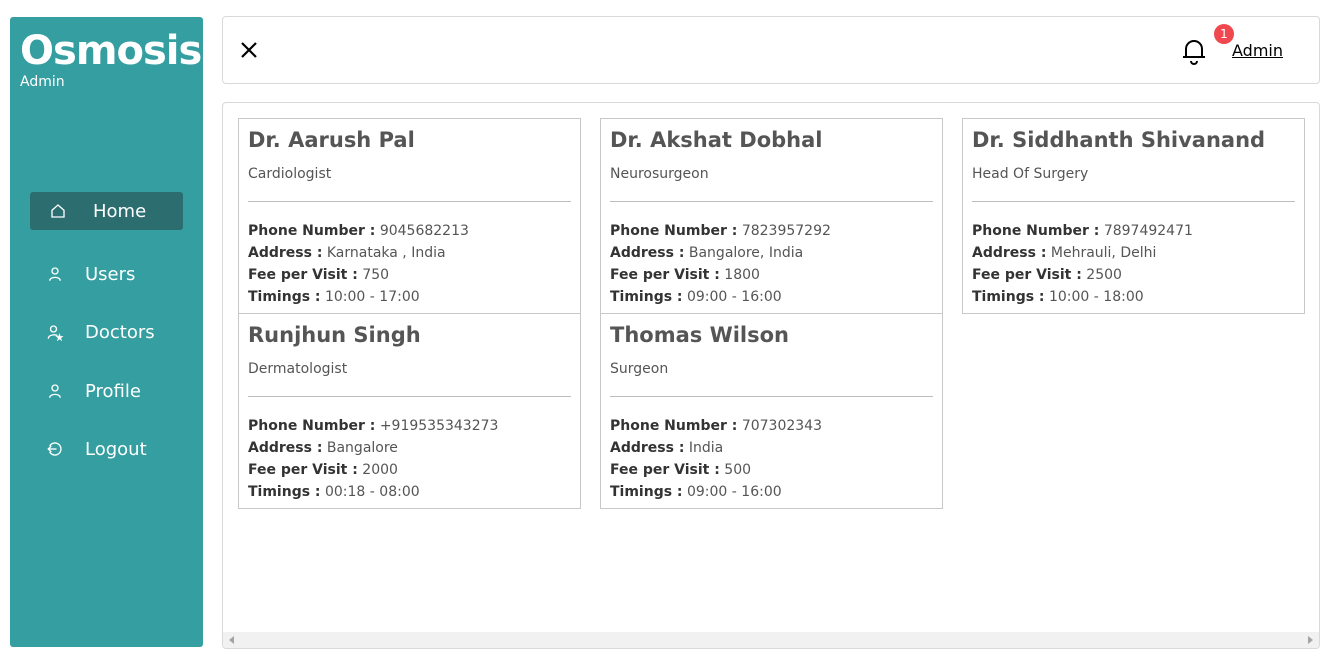 Image resolution: width=1343 pixels, height=655 pixels. I want to click on phone-row: Phone Number : 9045682213, so click(409, 231).